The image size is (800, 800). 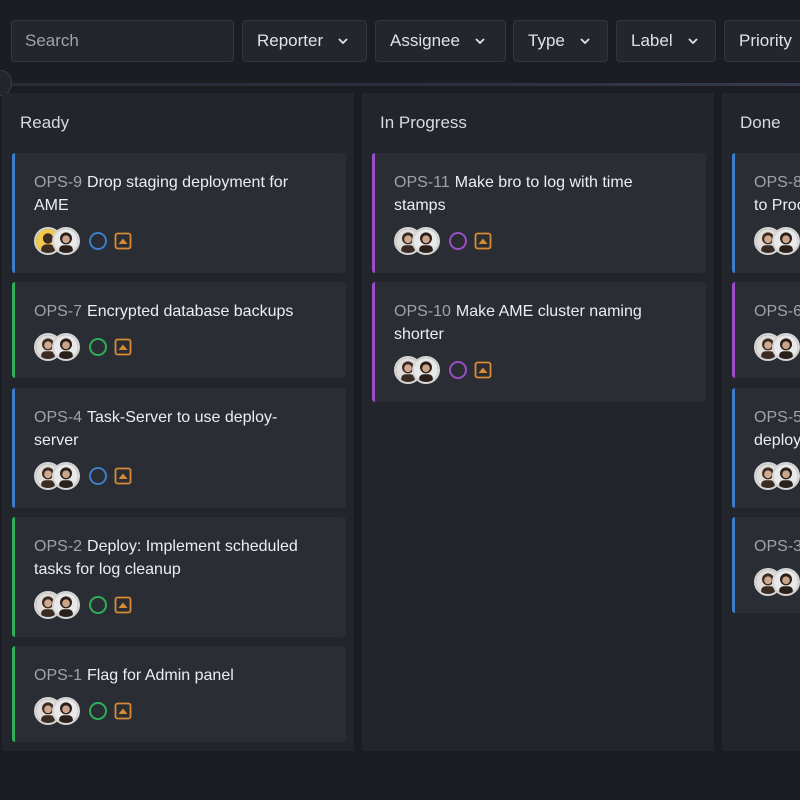 What do you see at coordinates (765, 40) in the screenshot?
I see `priority-filter-label: Priority` at bounding box center [765, 40].